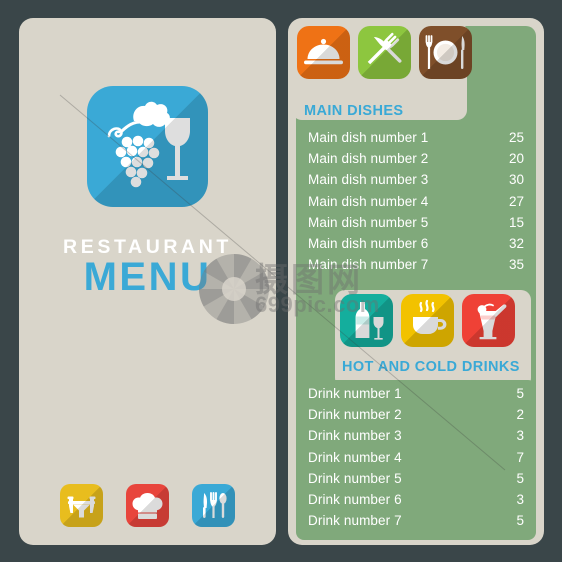 The width and height of the screenshot is (562, 562). Describe the element at coordinates (520, 415) in the screenshot. I see `item-price: 2` at that location.